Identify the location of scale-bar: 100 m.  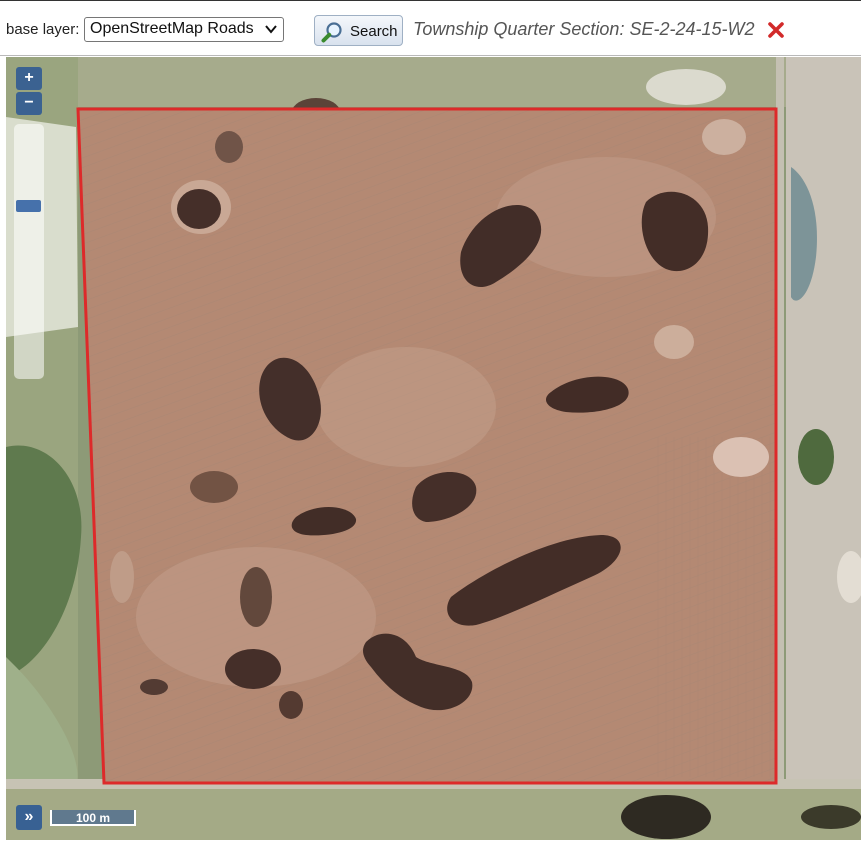
(93, 818).